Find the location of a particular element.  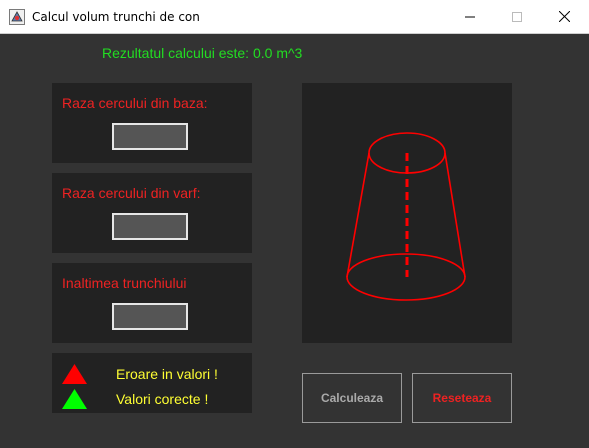

height-input is located at coordinates (150, 316).